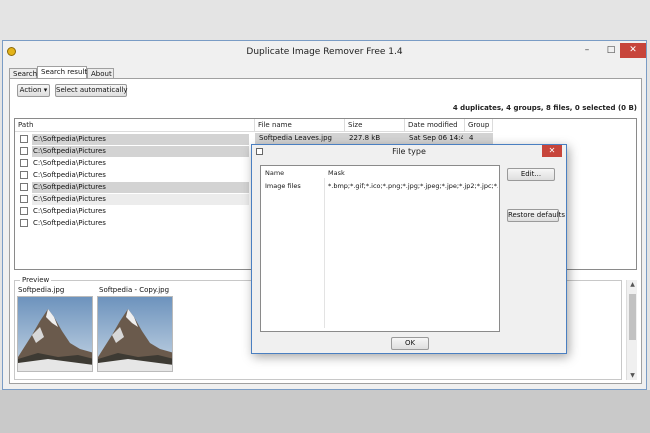  I want to click on group-cell: 4, so click(471, 138).